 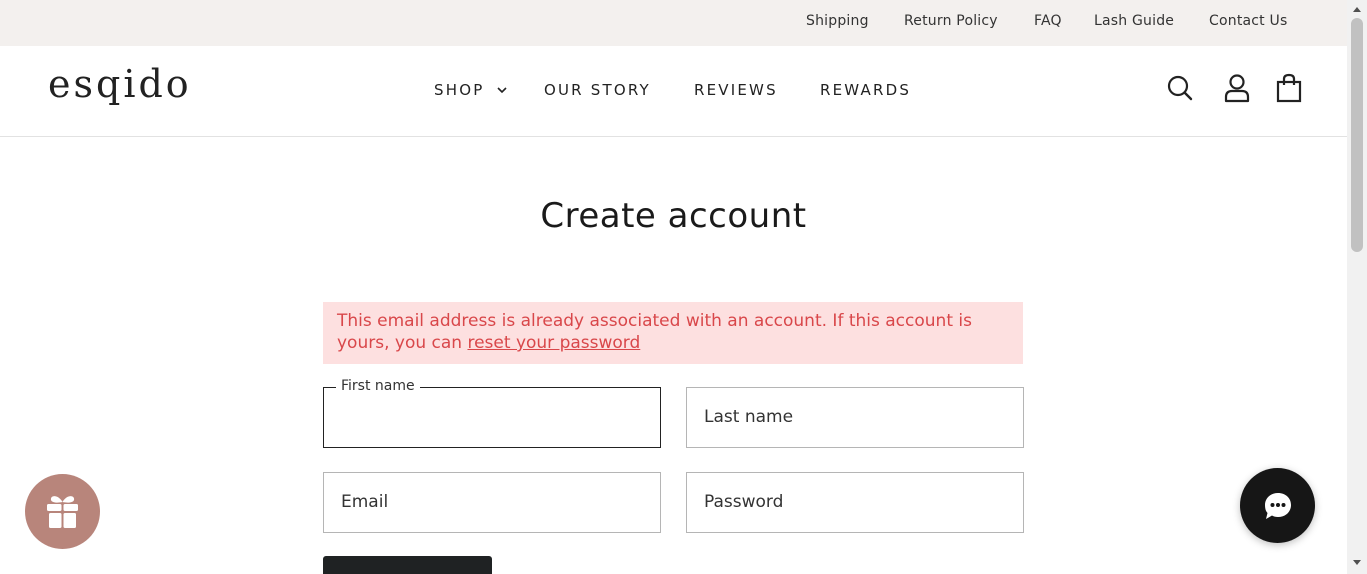 What do you see at coordinates (1357, 135) in the screenshot?
I see `scrollbar-thumb` at bounding box center [1357, 135].